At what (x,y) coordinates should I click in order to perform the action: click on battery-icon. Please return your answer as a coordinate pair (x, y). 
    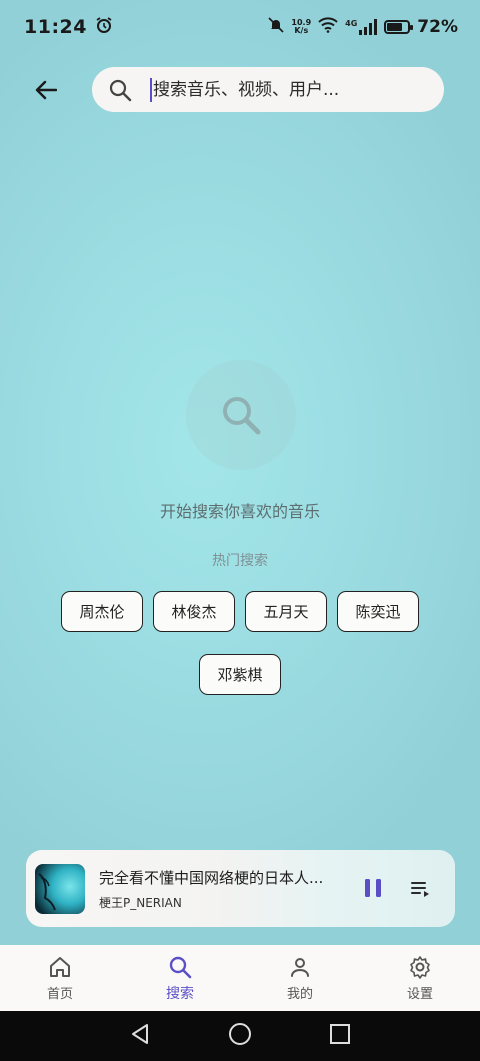
    Looking at the image, I should click on (399, 27).